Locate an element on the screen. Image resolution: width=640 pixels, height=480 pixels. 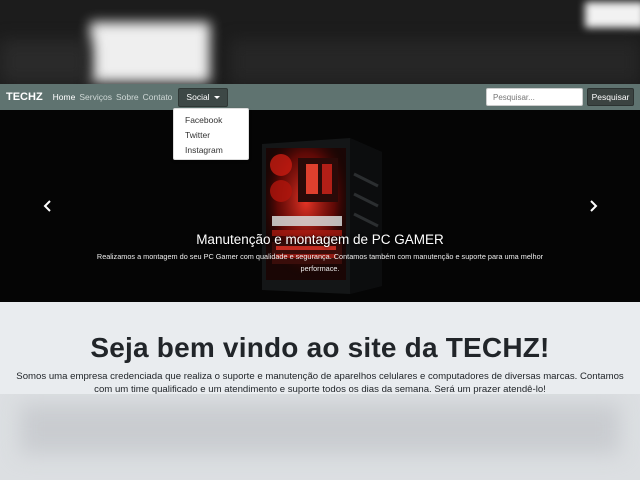
dropdown-item-facebook: Facebook is located at coordinates (211, 120).